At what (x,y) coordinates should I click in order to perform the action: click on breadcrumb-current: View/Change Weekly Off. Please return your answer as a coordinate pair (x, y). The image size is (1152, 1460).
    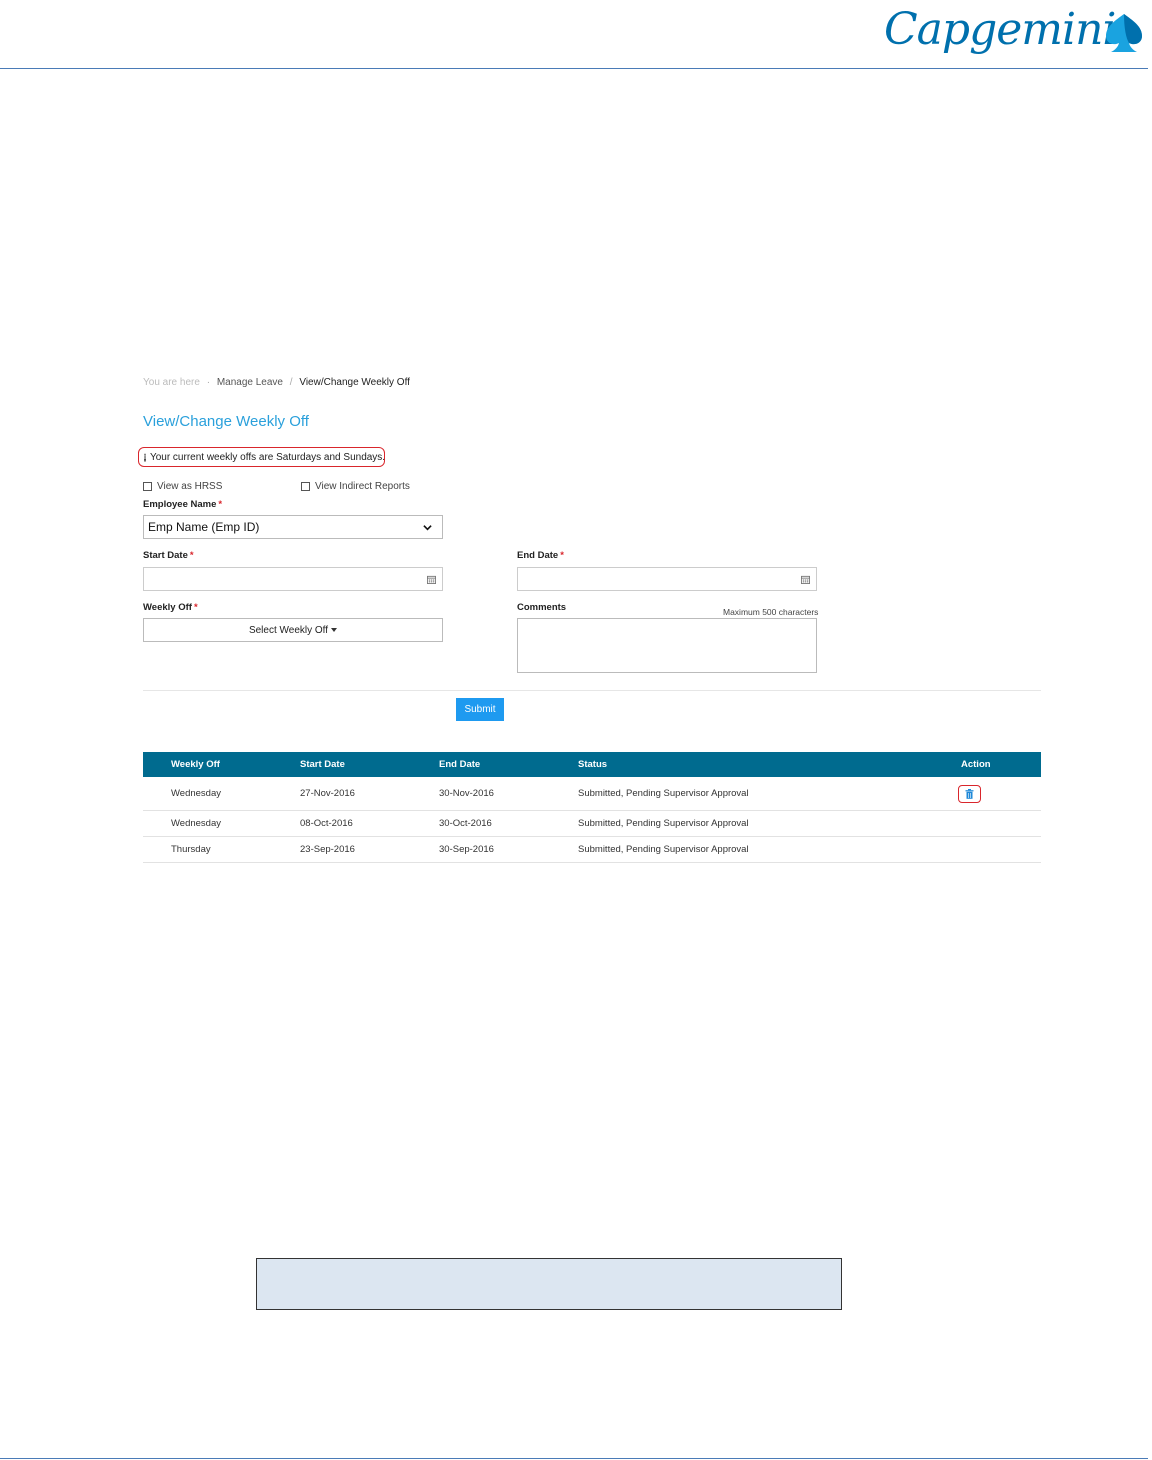
    Looking at the image, I should click on (354, 382).